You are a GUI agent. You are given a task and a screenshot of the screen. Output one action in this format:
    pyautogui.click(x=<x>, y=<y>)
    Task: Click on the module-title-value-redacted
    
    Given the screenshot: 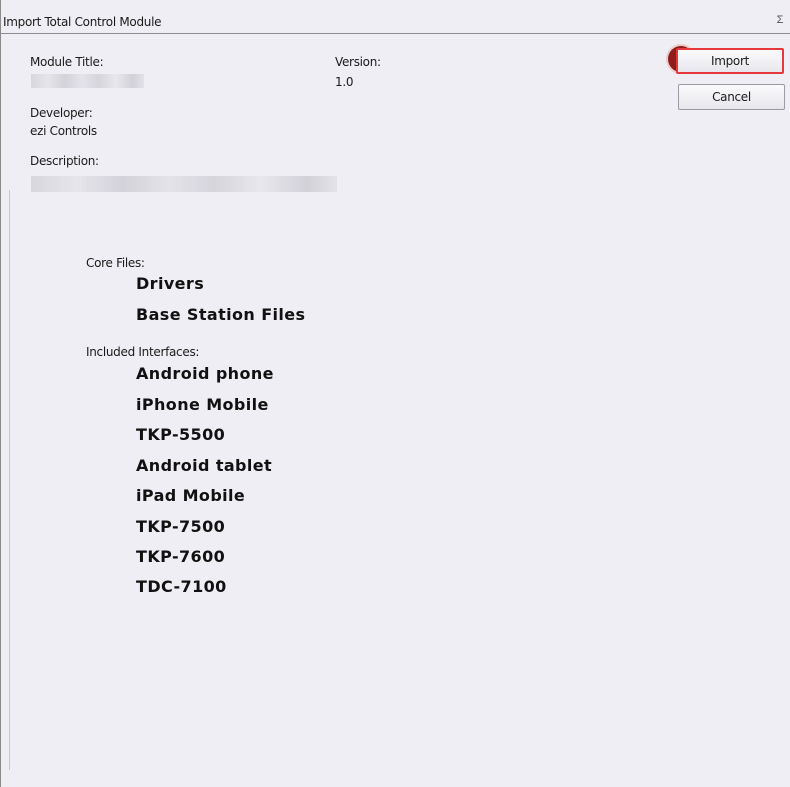 What is the action you would take?
    pyautogui.click(x=87, y=81)
    